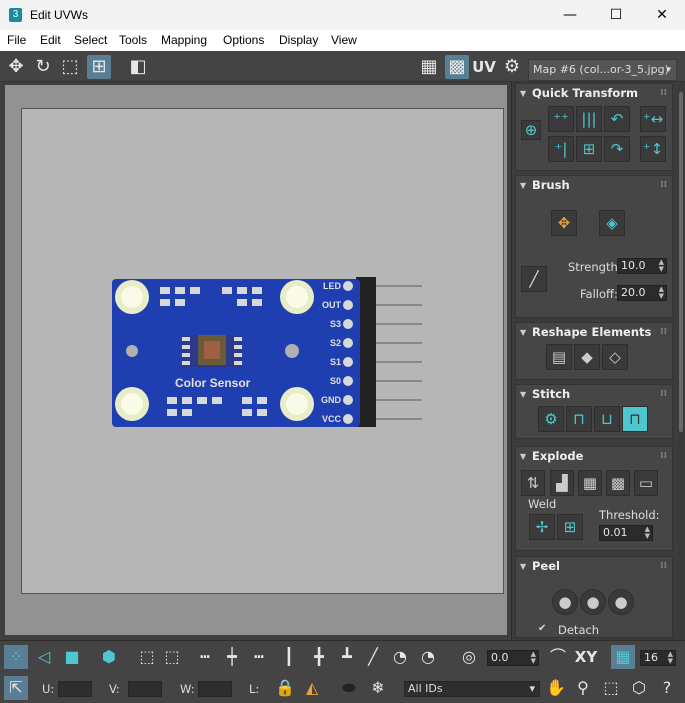 The height and width of the screenshot is (703, 685). I want to click on checker-pattern-icon: ▩, so click(457, 67).